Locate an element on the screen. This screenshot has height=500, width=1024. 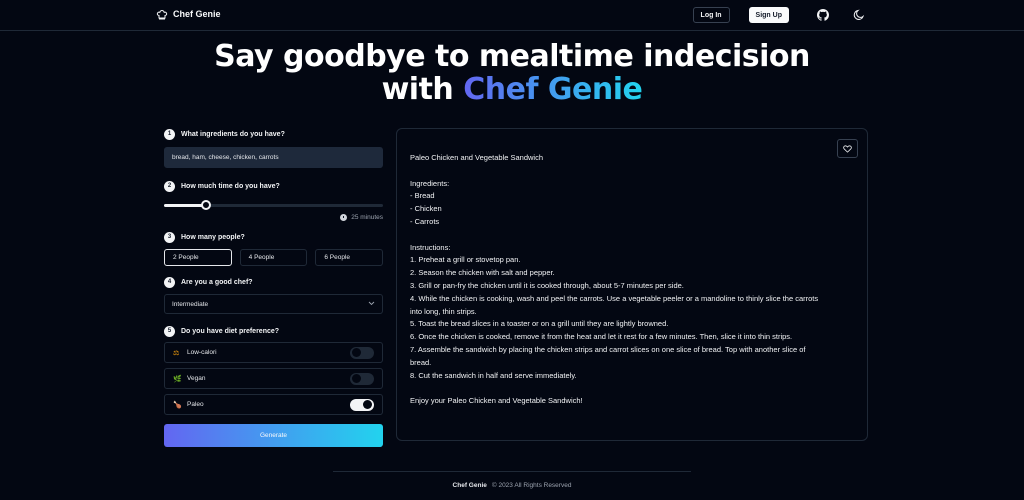
low-calori-toggle is located at coordinates (362, 352).